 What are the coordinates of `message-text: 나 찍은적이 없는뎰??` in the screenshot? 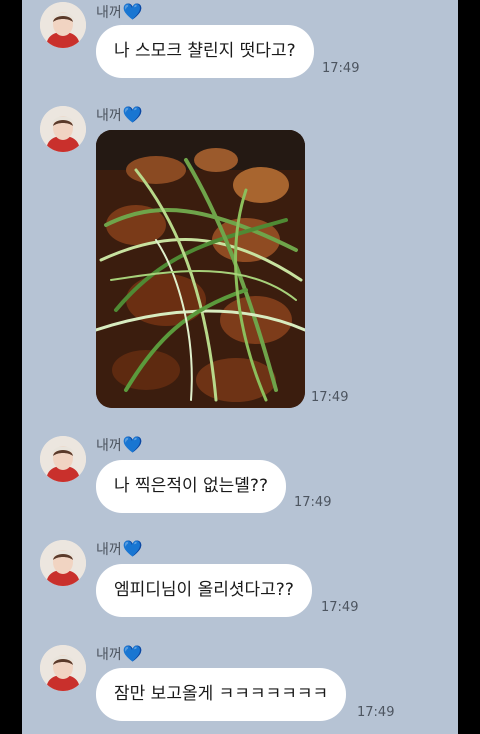 It's located at (191, 486).